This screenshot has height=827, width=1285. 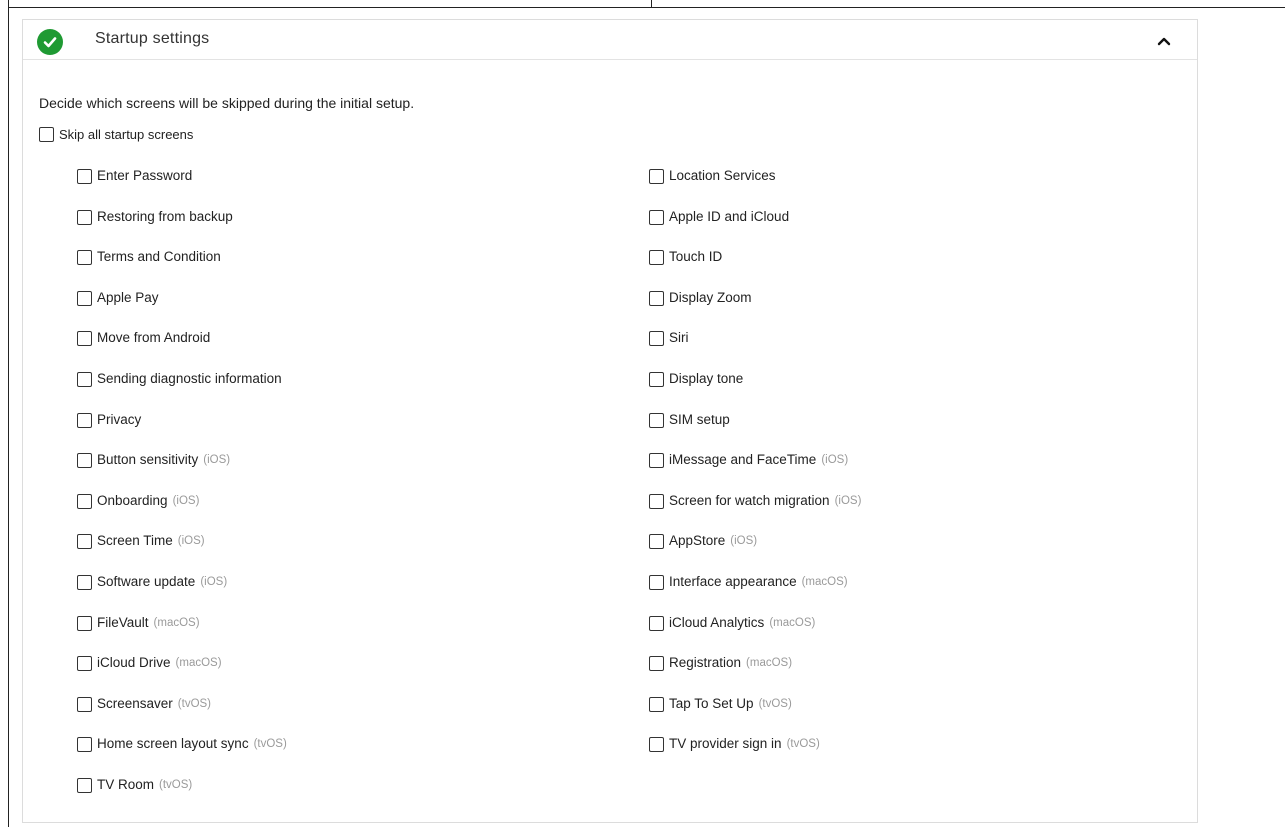 What do you see at coordinates (755, 307) in the screenshot?
I see `startup-screen-option: Display Zoom` at bounding box center [755, 307].